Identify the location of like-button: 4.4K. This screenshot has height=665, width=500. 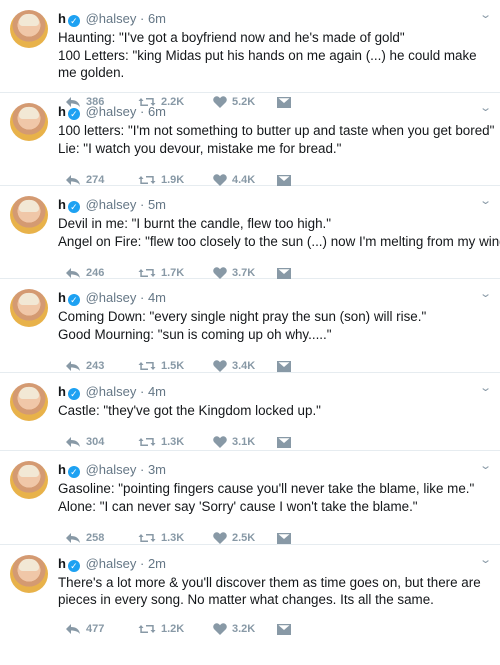
(245, 180).